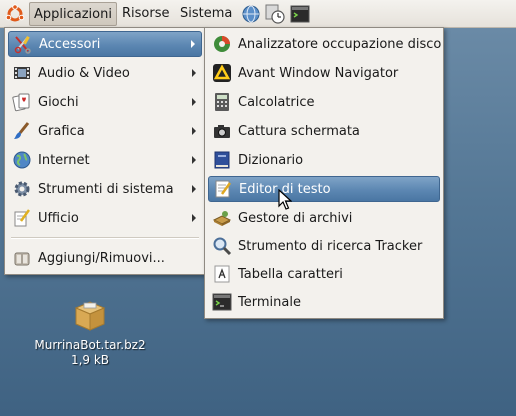 This screenshot has height=416, width=516. What do you see at coordinates (222, 246) in the screenshot?
I see `magnifier-icon` at bounding box center [222, 246].